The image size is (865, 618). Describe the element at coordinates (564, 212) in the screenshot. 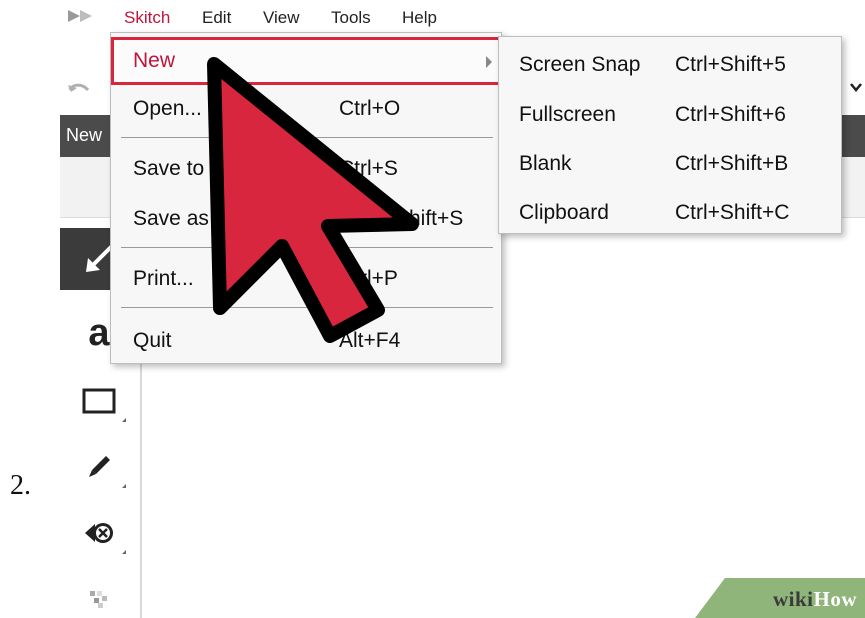

I see `menu-item-label: Clipboard` at that location.